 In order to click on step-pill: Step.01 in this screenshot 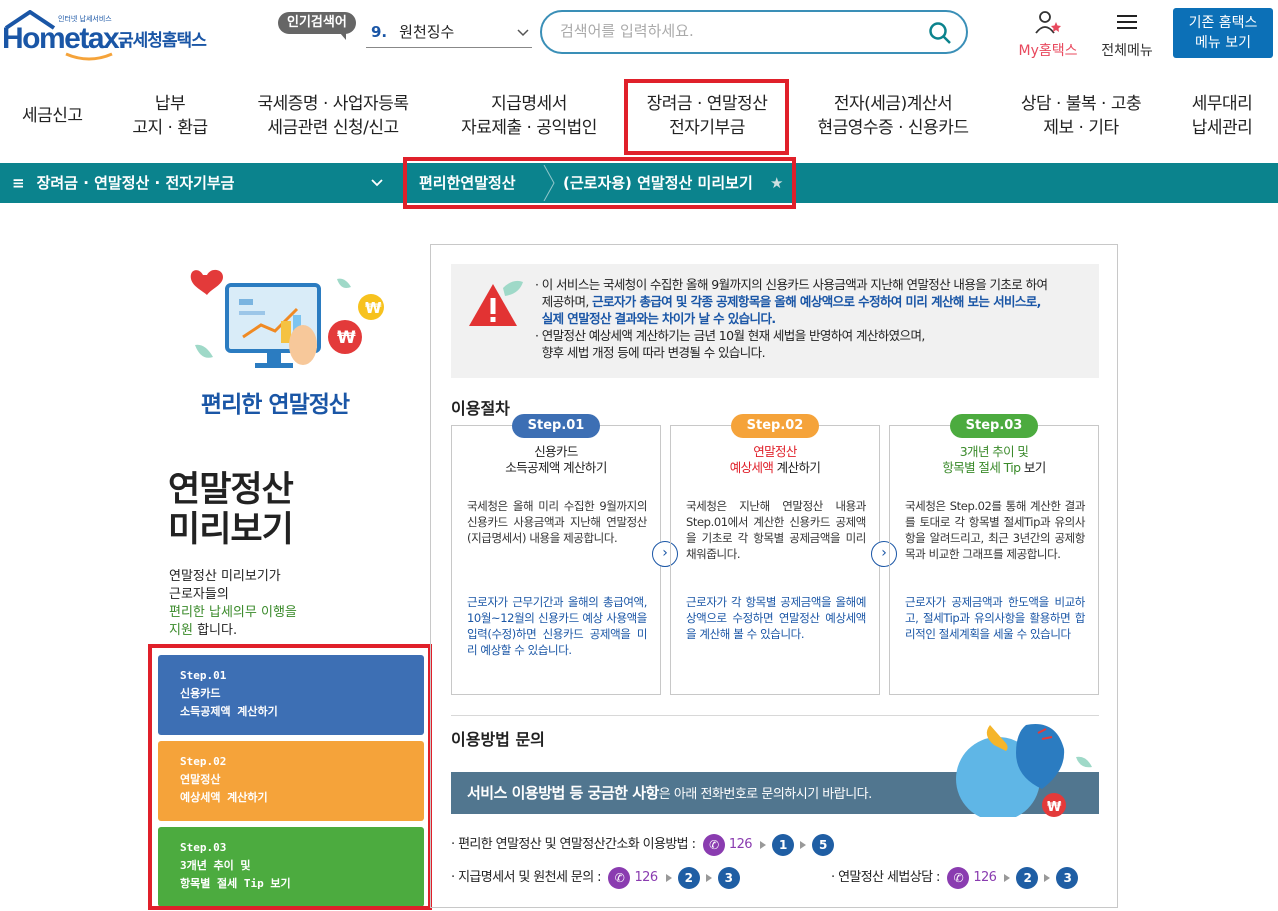, I will do `click(556, 426)`.